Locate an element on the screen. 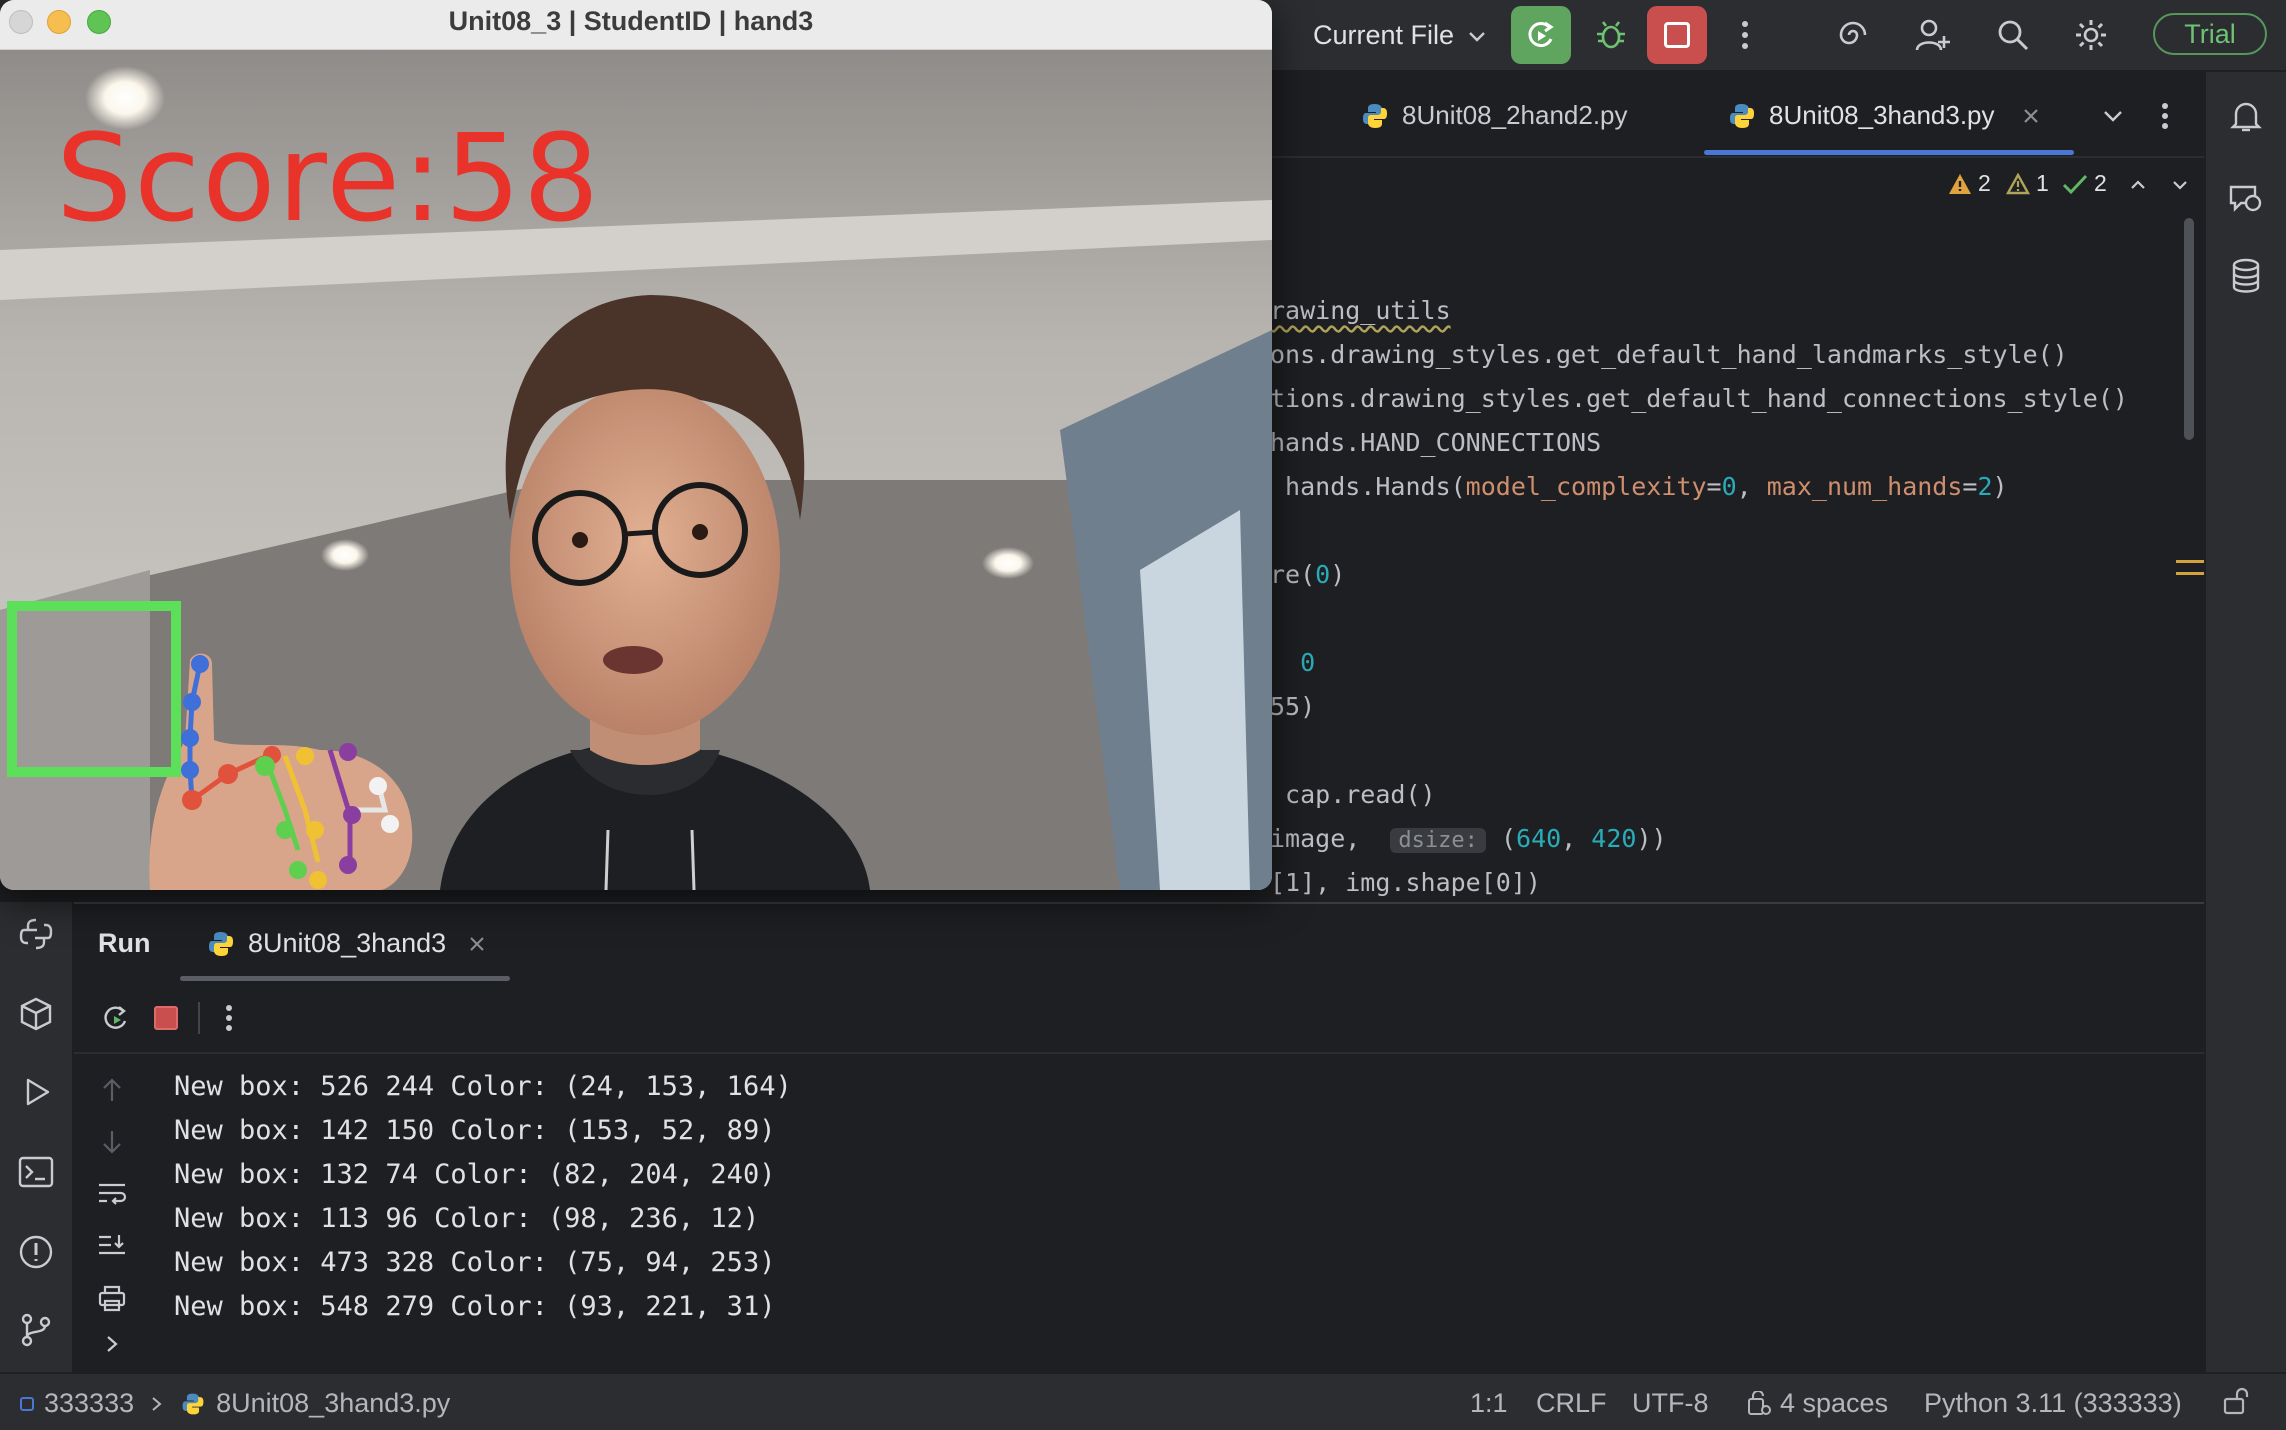 Image resolution: width=2286 pixels, height=1430 pixels. run-tab: 8Unit08_3hand3 is located at coordinates (346, 943).